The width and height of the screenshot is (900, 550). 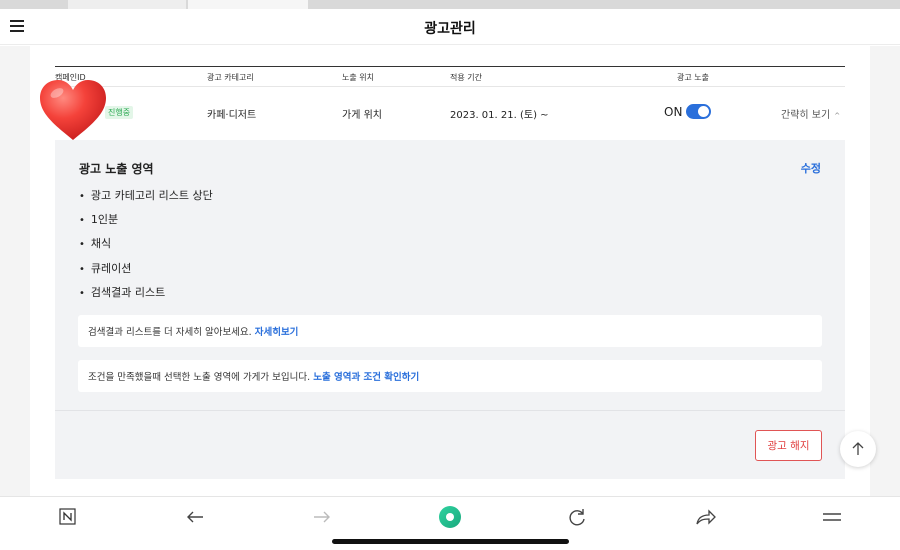 I want to click on share-icon, so click(x=705, y=517).